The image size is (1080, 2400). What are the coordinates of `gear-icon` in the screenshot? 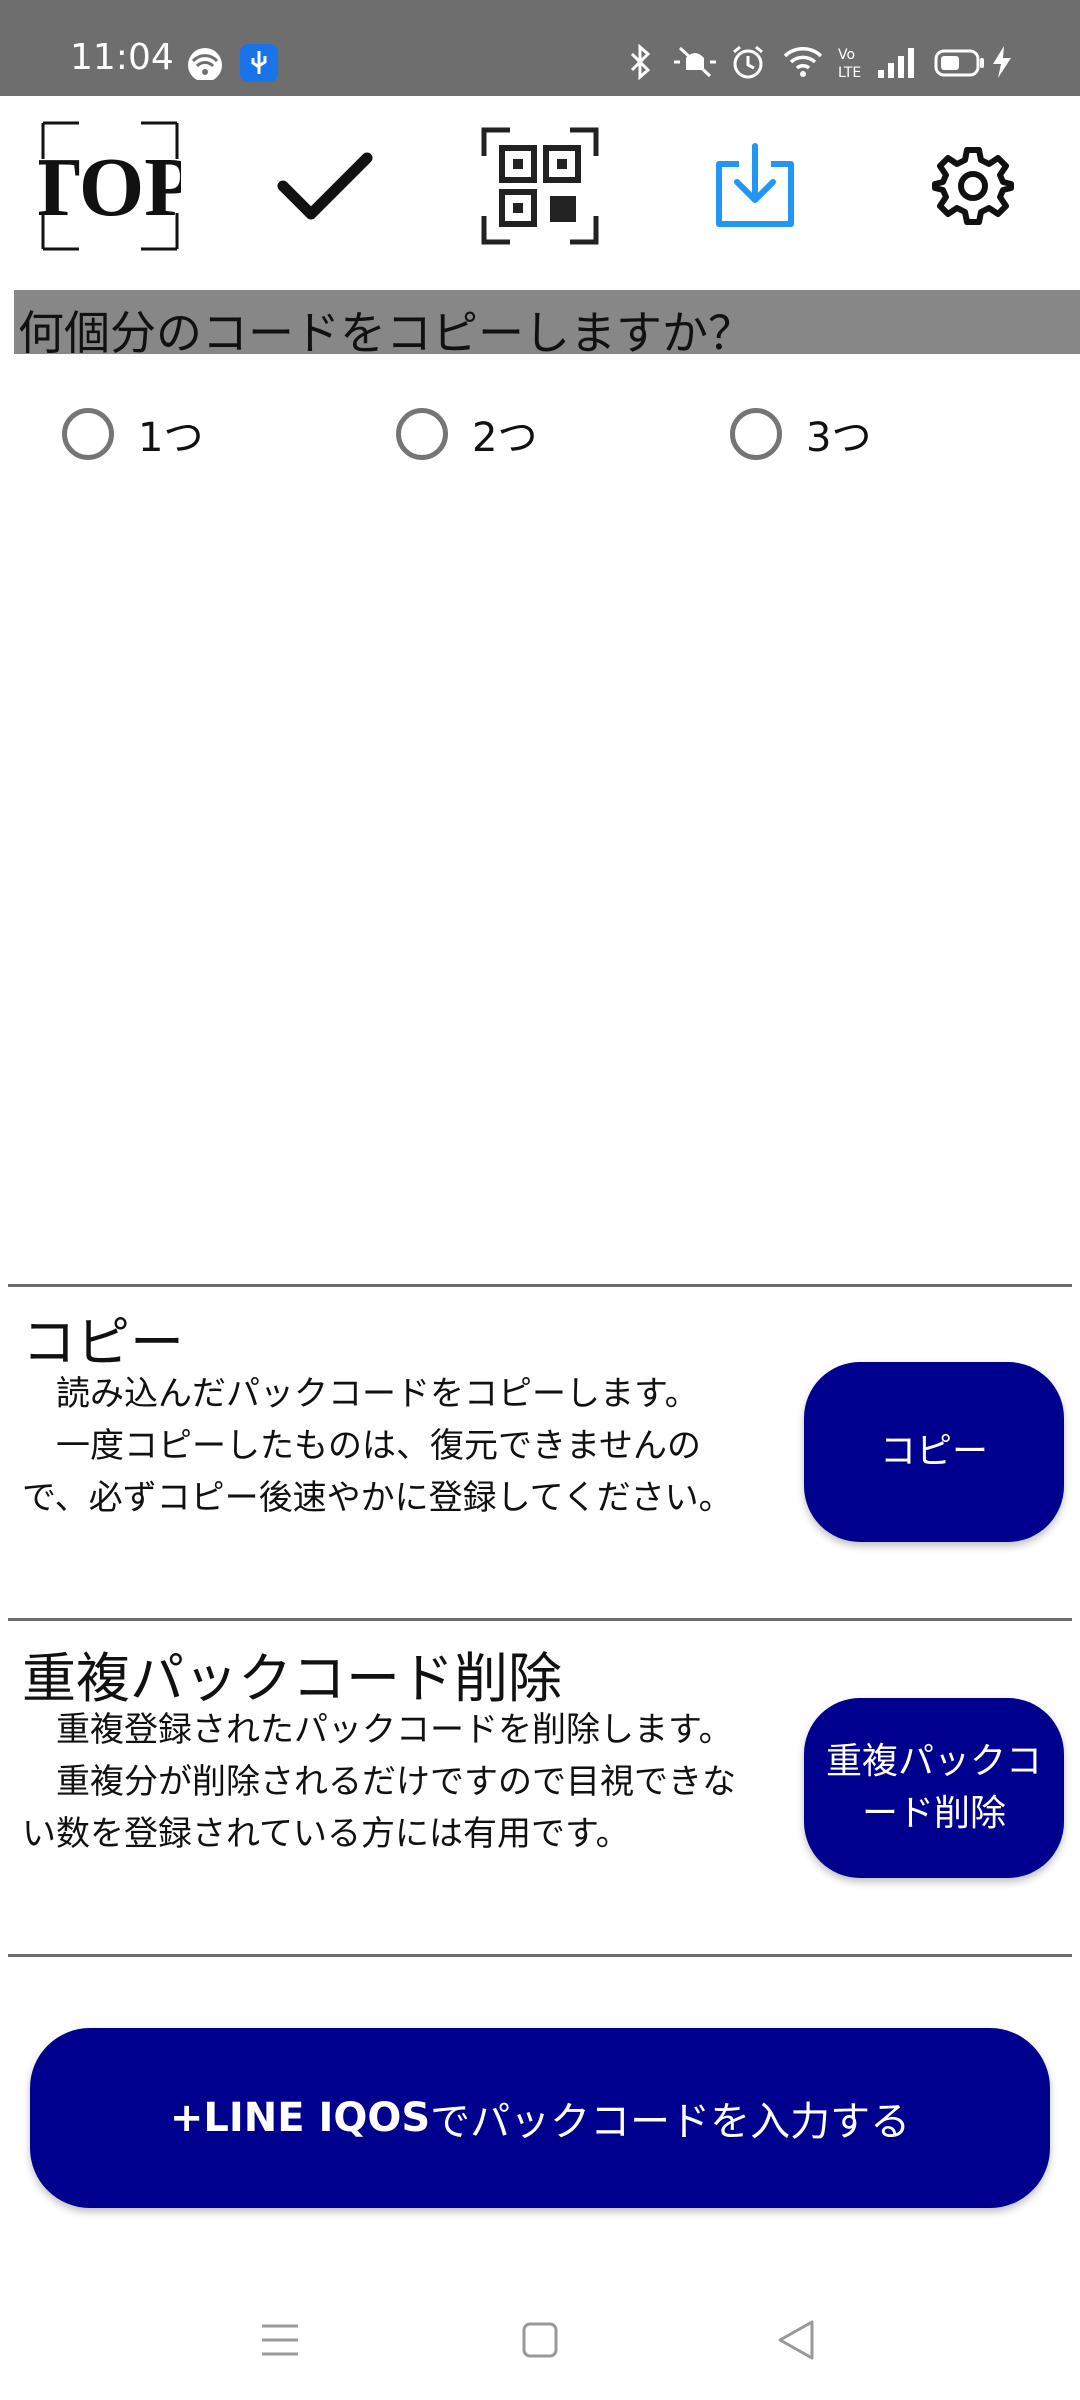 It's located at (973, 186).